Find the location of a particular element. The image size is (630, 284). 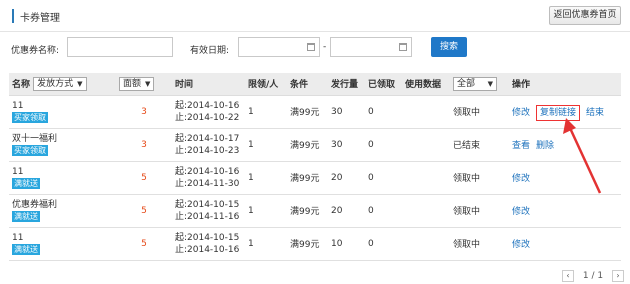

name-cell: 双十一福利 买家领取 is located at coordinates (62, 145).